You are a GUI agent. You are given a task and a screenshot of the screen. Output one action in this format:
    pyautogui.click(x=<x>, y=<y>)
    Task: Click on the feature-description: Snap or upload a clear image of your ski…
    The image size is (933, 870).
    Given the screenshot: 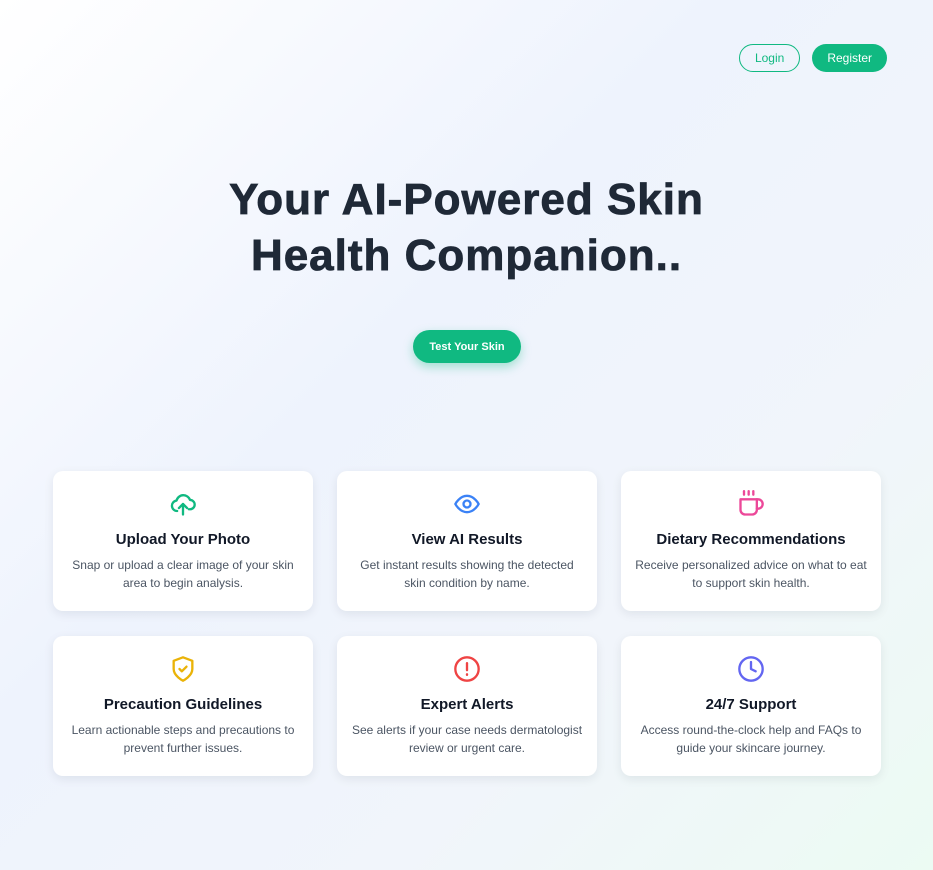 What is the action you would take?
    pyautogui.click(x=183, y=574)
    